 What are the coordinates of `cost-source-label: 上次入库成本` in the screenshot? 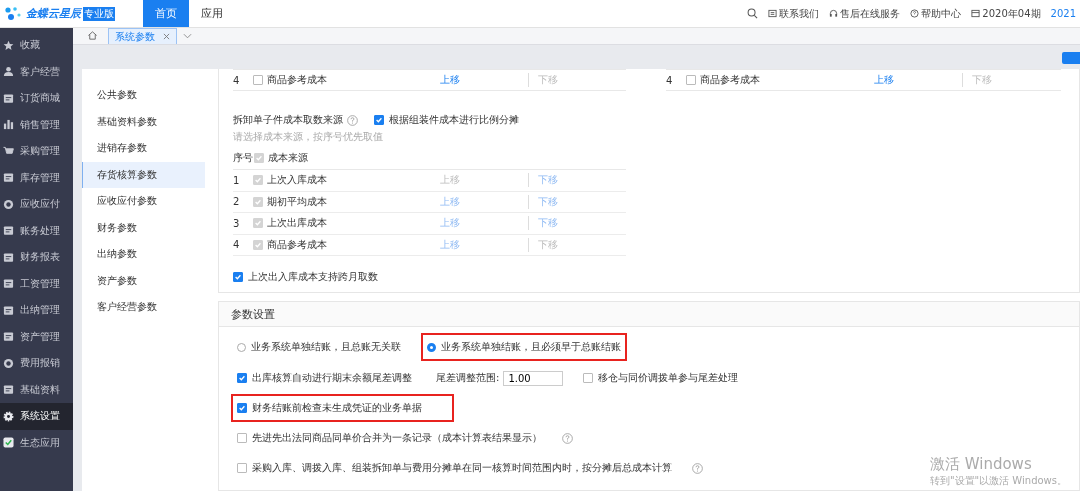 It's located at (298, 180).